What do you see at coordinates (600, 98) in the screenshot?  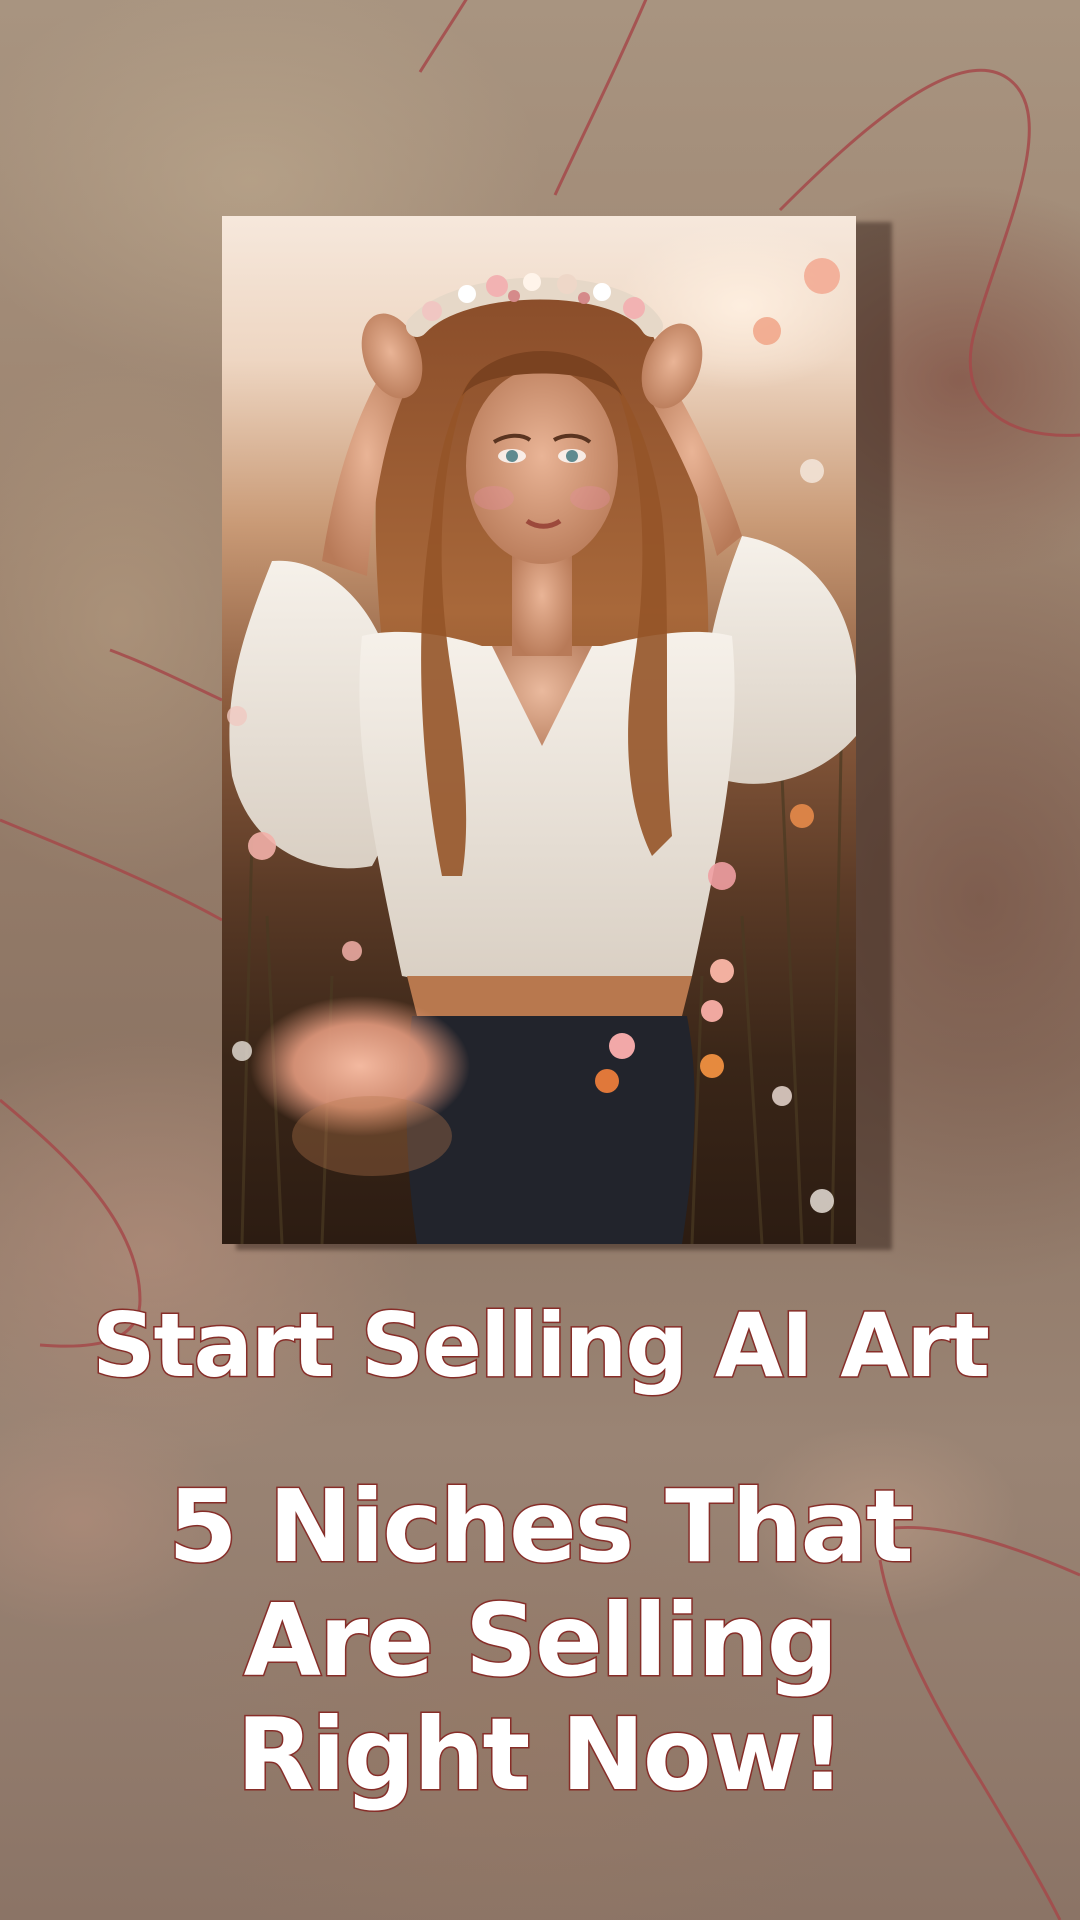 I see `curve-top-center` at bounding box center [600, 98].